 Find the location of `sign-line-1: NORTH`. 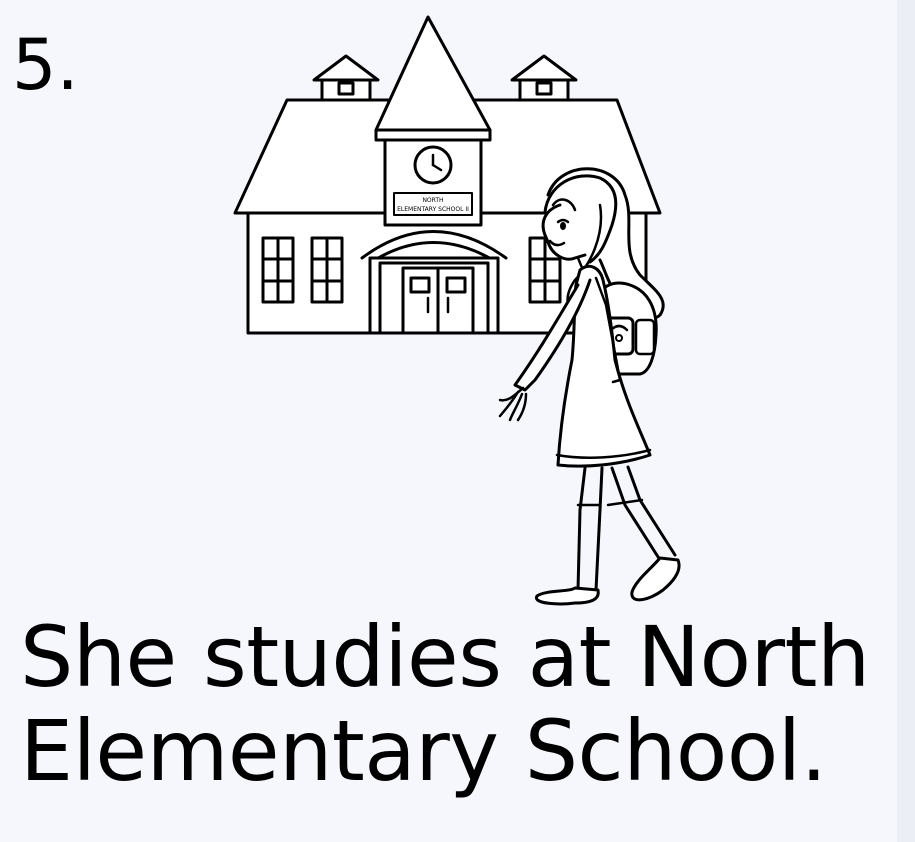

sign-line-1: NORTH is located at coordinates (432, 200).